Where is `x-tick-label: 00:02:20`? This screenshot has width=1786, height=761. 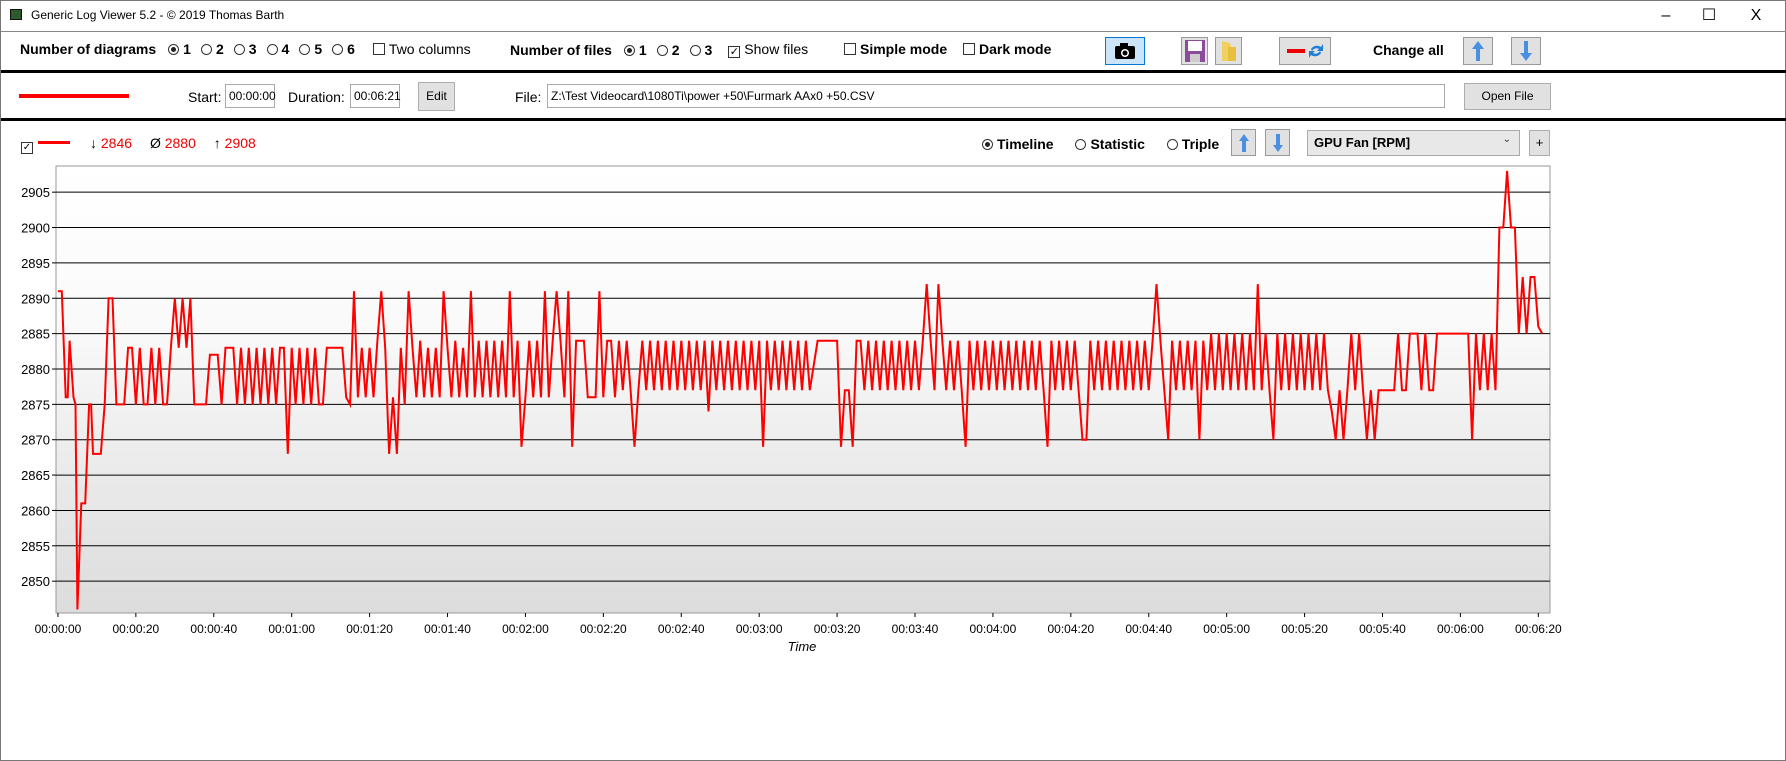 x-tick-label: 00:02:20 is located at coordinates (603, 629).